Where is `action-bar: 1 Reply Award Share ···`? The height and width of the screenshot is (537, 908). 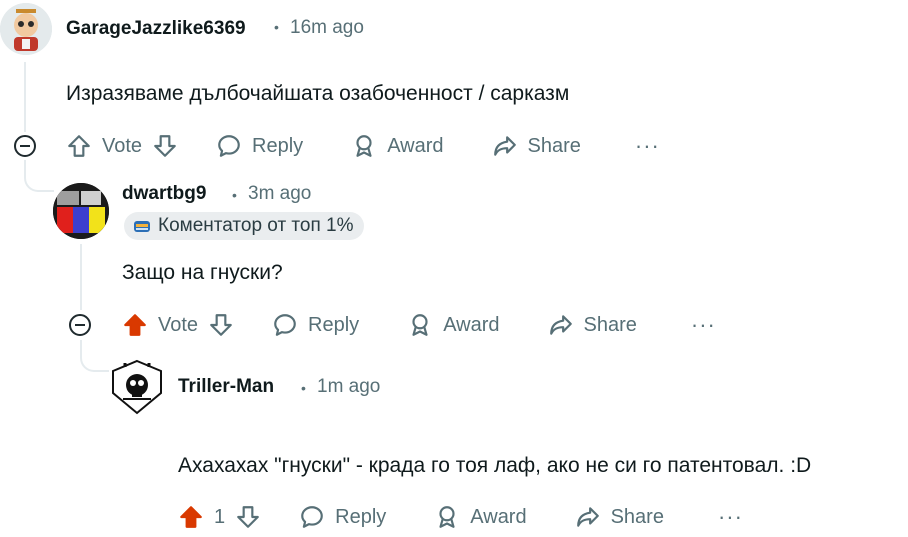
action-bar: 1 Reply Award Share ··· is located at coordinates (460, 517).